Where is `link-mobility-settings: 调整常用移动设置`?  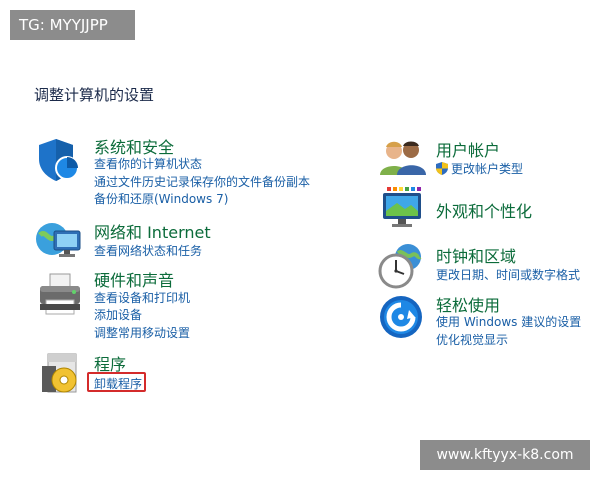
link-mobility-settings: 调整常用移动设置 is located at coordinates (142, 332).